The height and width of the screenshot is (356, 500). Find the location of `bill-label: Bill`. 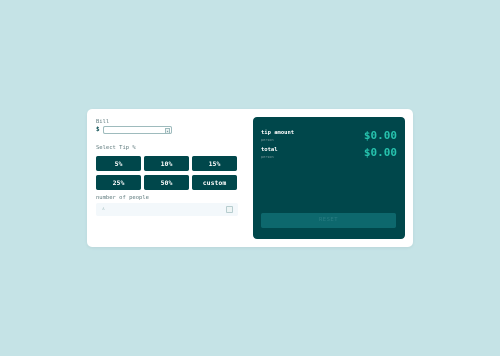

bill-label: Bill is located at coordinates (103, 122).